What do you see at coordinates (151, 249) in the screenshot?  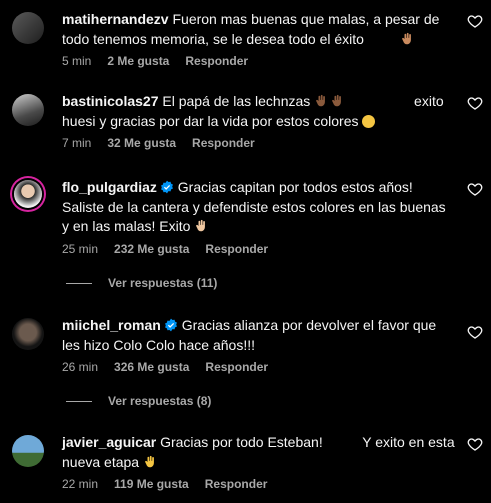 I see `likes-count: 232 Me gusta` at bounding box center [151, 249].